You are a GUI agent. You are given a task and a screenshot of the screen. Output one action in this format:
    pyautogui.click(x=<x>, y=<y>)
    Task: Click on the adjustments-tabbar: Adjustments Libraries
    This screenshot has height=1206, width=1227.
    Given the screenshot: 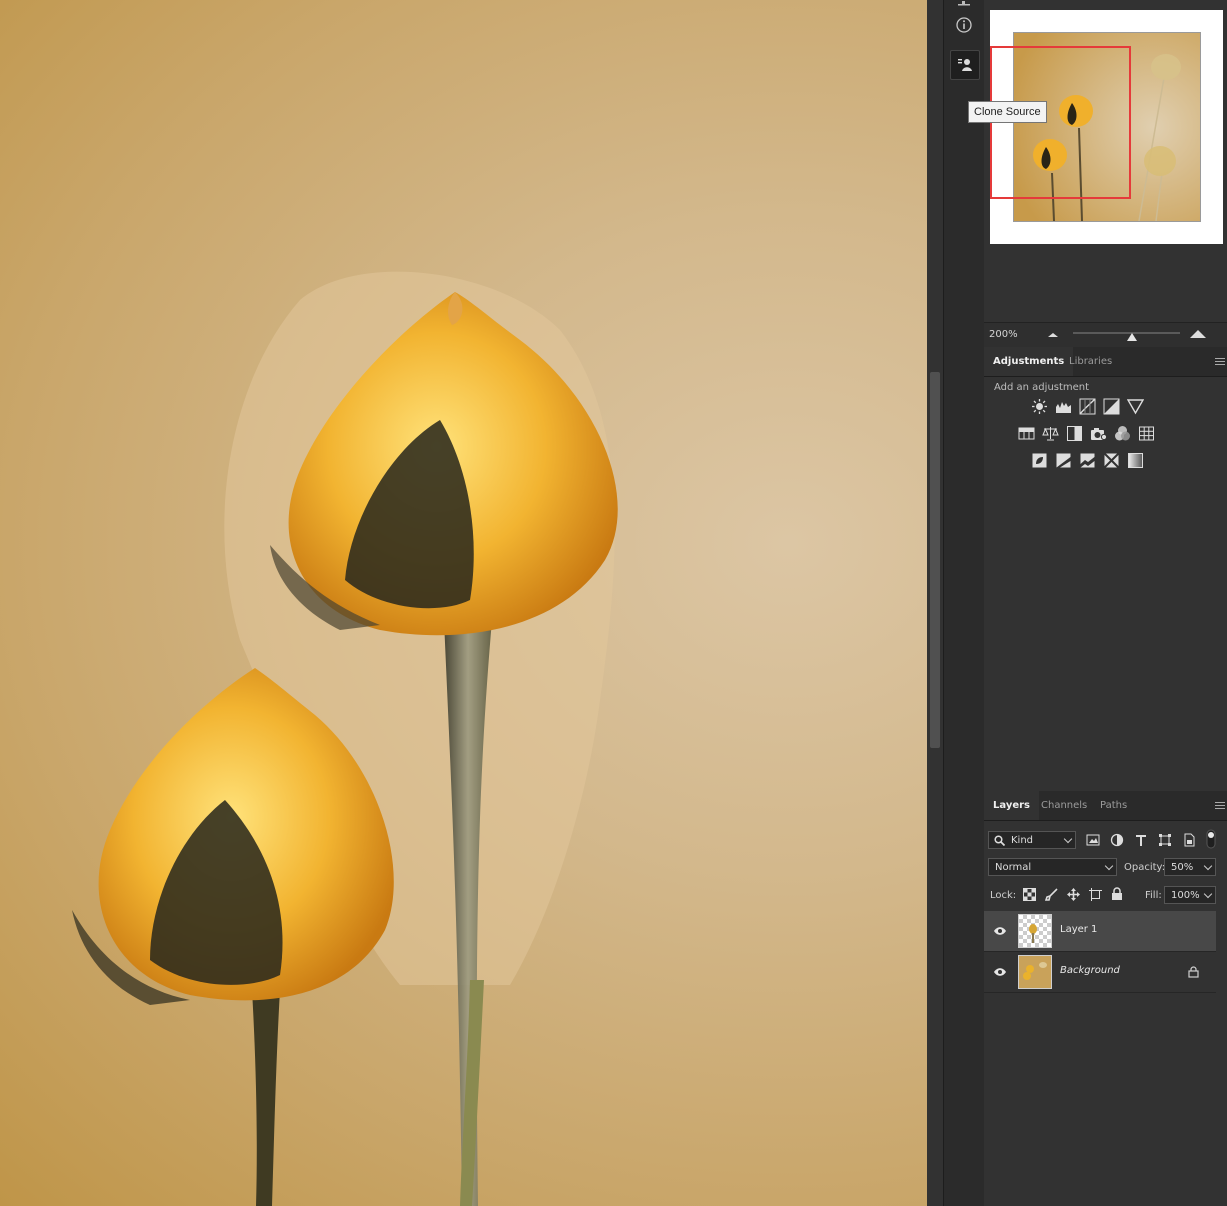 What is the action you would take?
    pyautogui.click(x=1105, y=362)
    